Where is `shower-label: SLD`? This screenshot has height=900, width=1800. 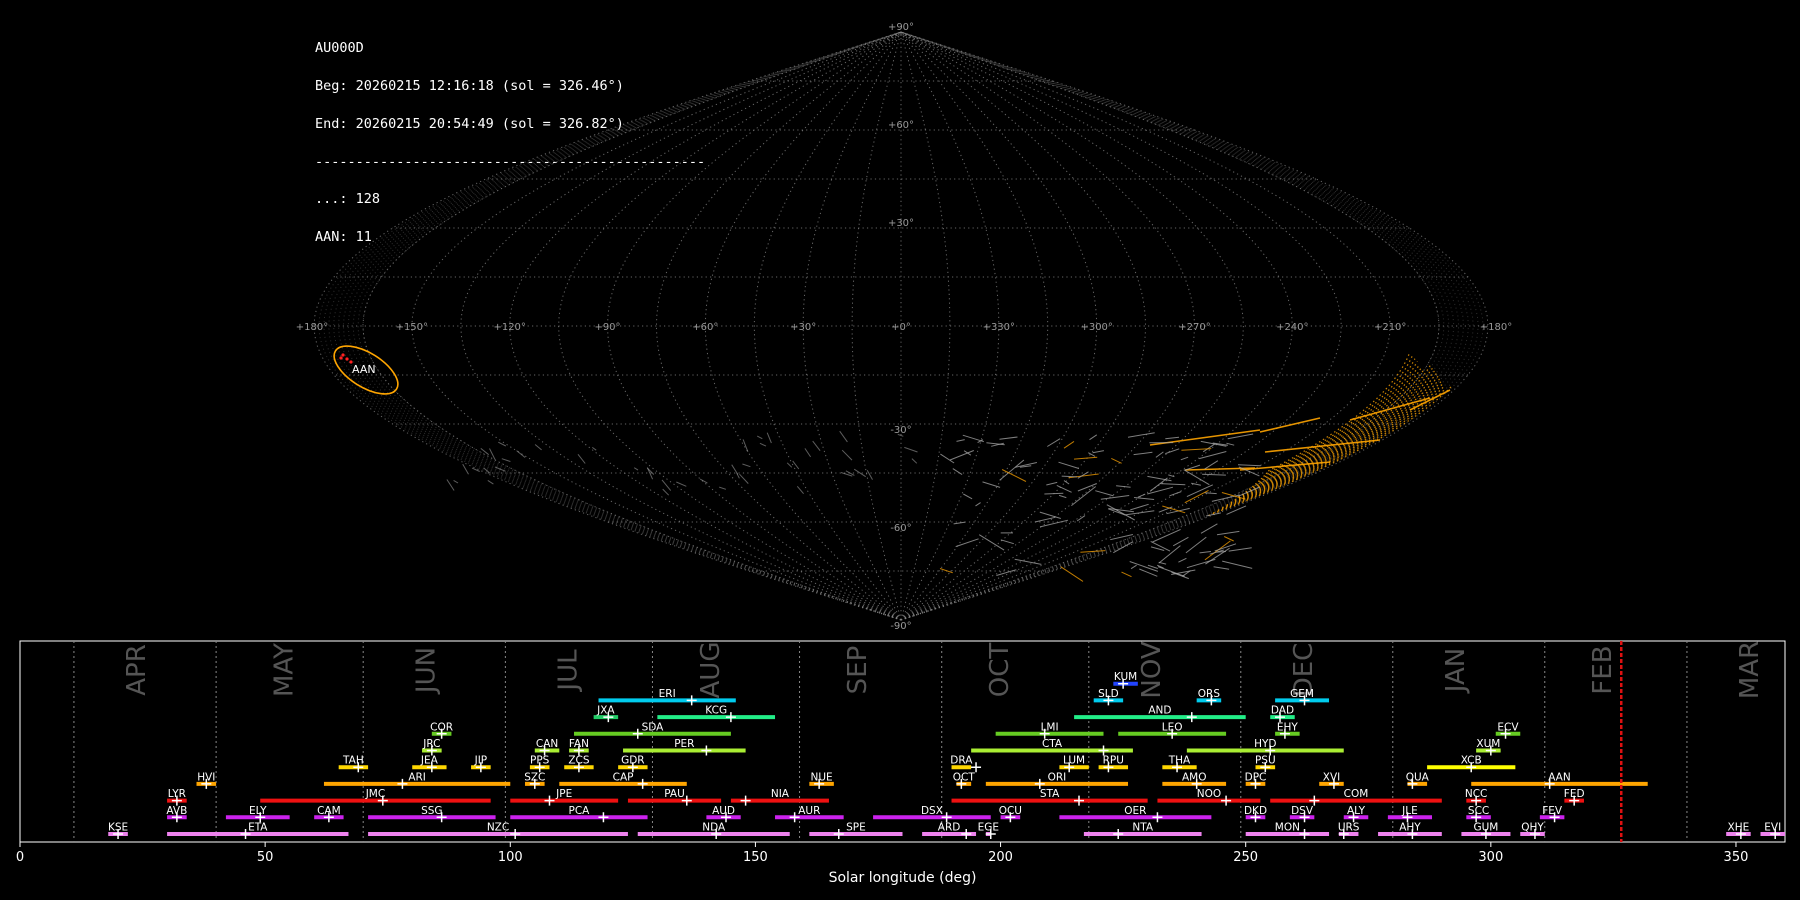
shower-label: SLD is located at coordinates (1108, 694).